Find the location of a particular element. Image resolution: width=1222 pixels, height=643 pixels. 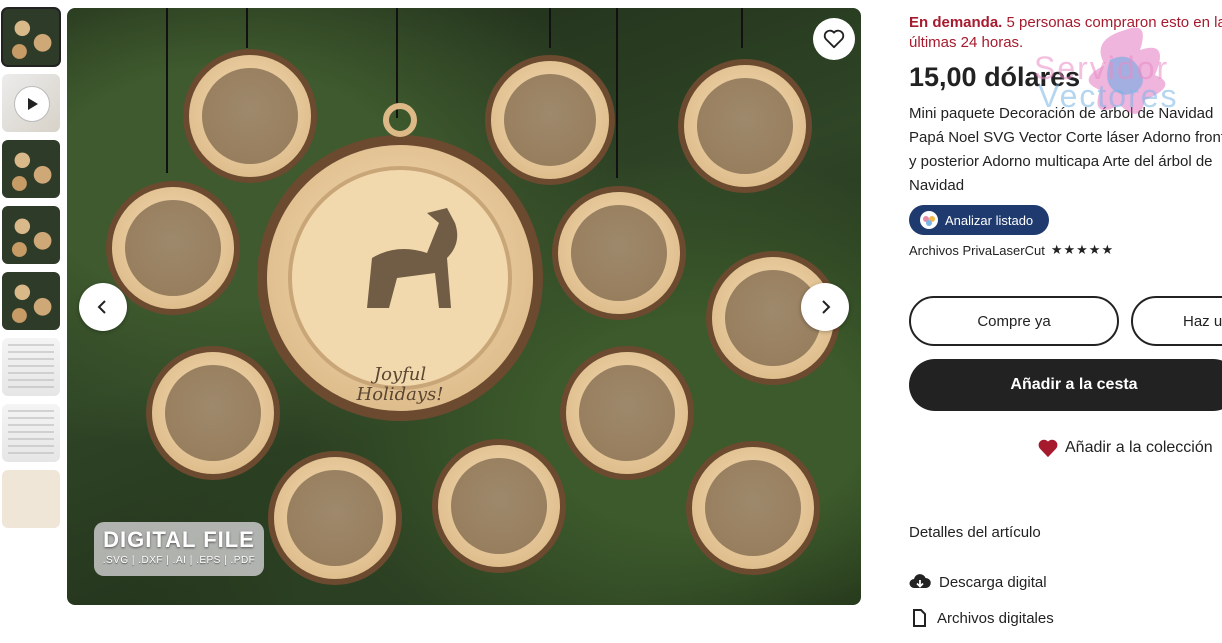

cloud-download-icon is located at coordinates (920, 581).